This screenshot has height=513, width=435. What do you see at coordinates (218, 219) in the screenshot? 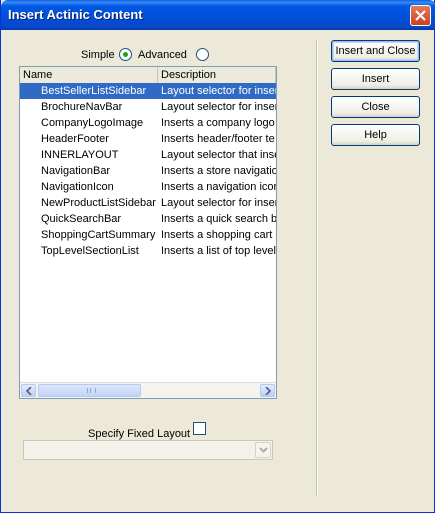
I see `list-item-description: Inserts a quick search ba` at bounding box center [218, 219].